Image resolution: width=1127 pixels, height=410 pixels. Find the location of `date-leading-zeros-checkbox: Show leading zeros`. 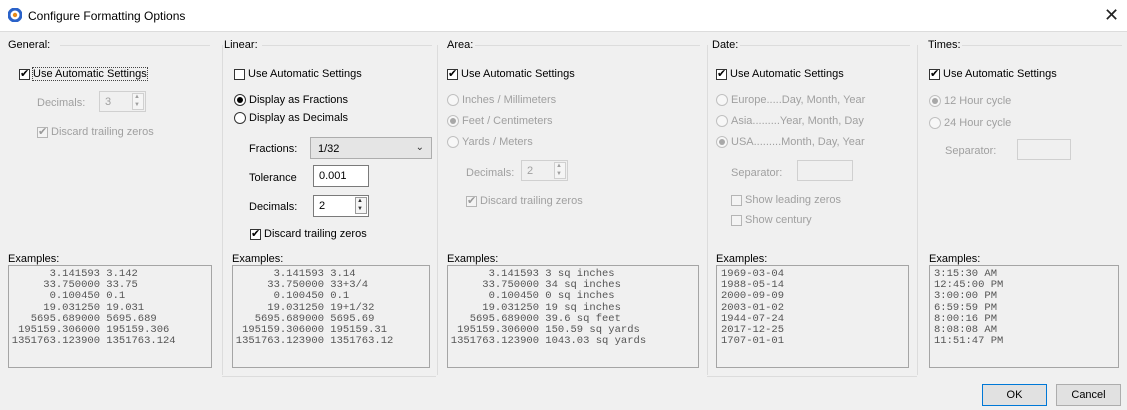

date-leading-zeros-checkbox: Show leading zeros is located at coordinates (786, 200).